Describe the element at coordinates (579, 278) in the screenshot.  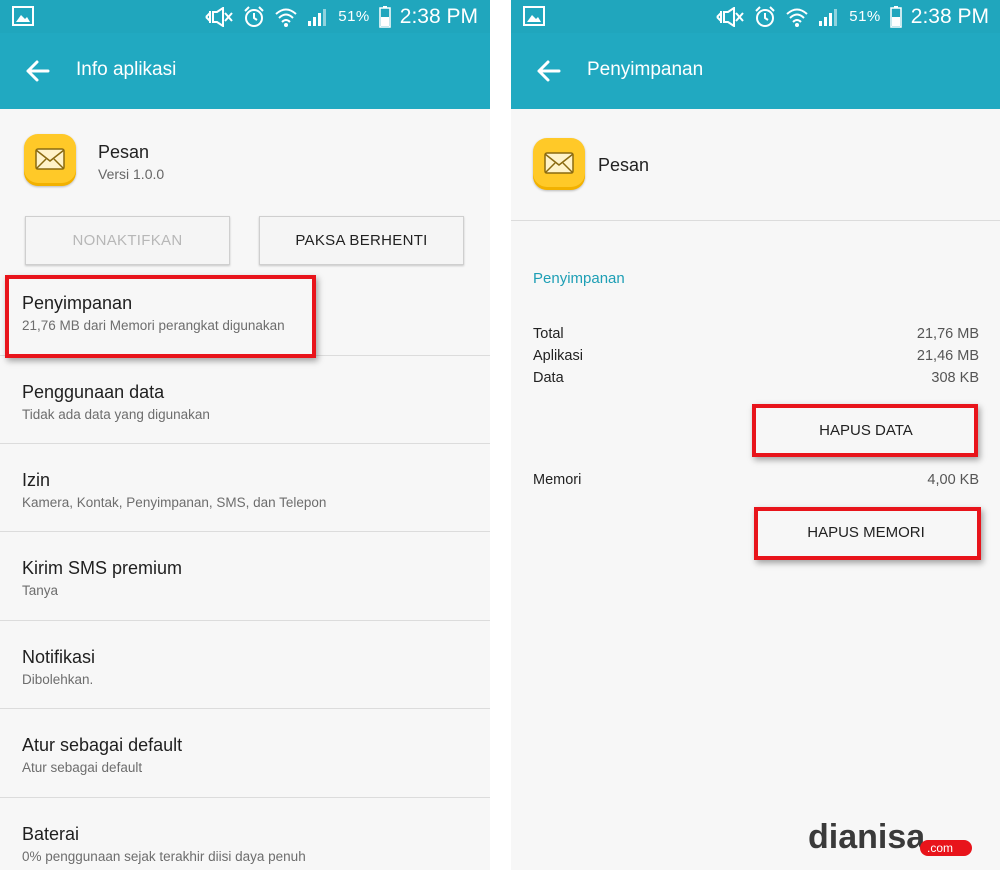
I see `section-header-storage: Penyimpanan` at that location.